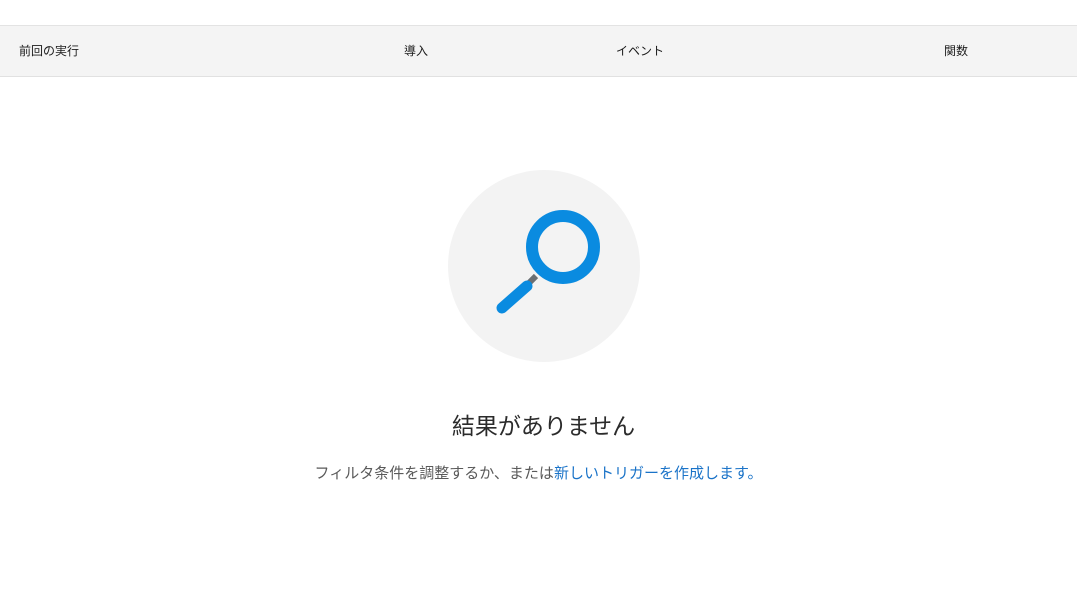 The height and width of the screenshot is (603, 1077). I want to click on empty-state-title: 結果がありません, so click(543, 427).